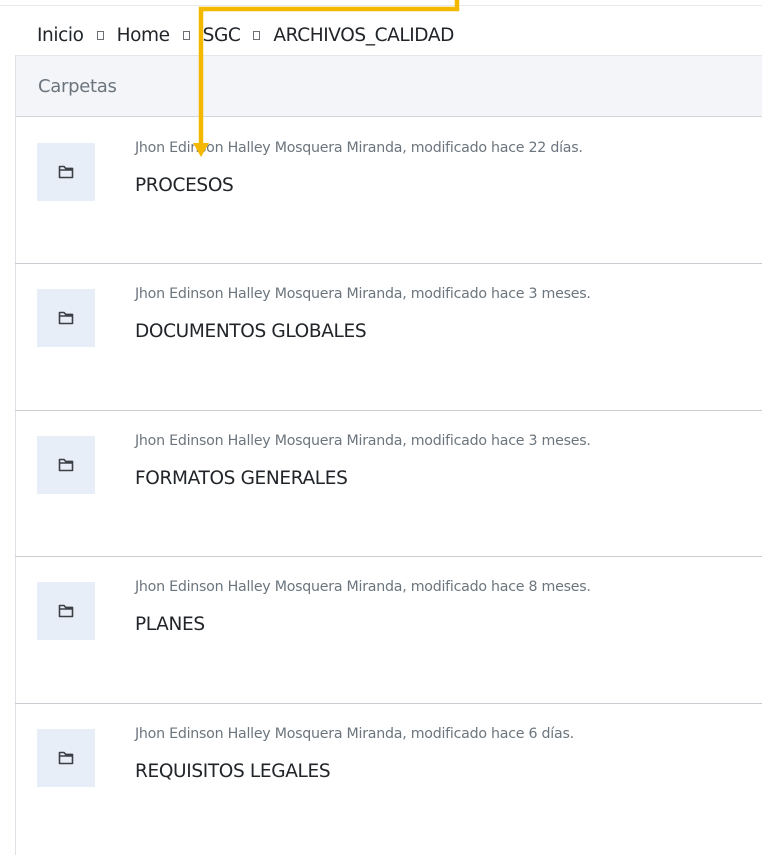  Describe the element at coordinates (241, 478) in the screenshot. I see `folder-name: FORMATOS GENERALES` at that location.